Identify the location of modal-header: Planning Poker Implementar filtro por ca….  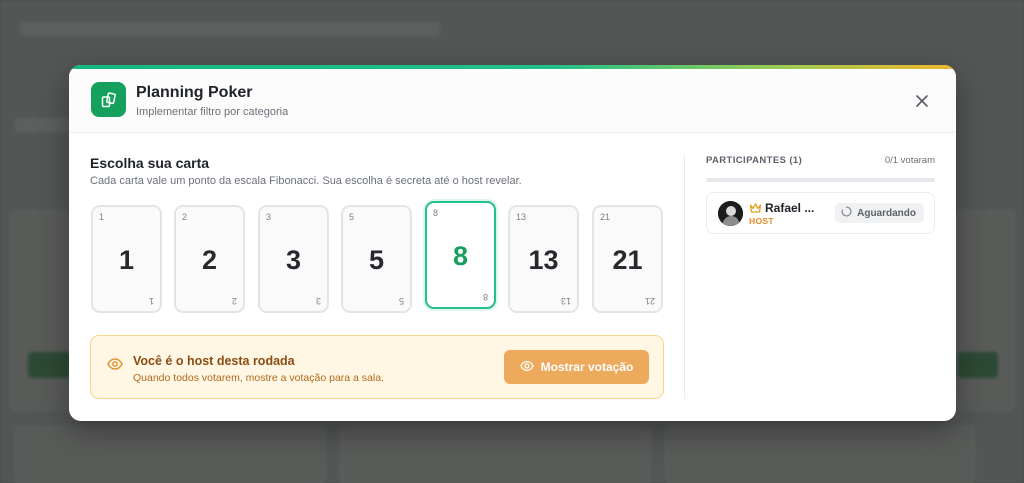
(512, 101).